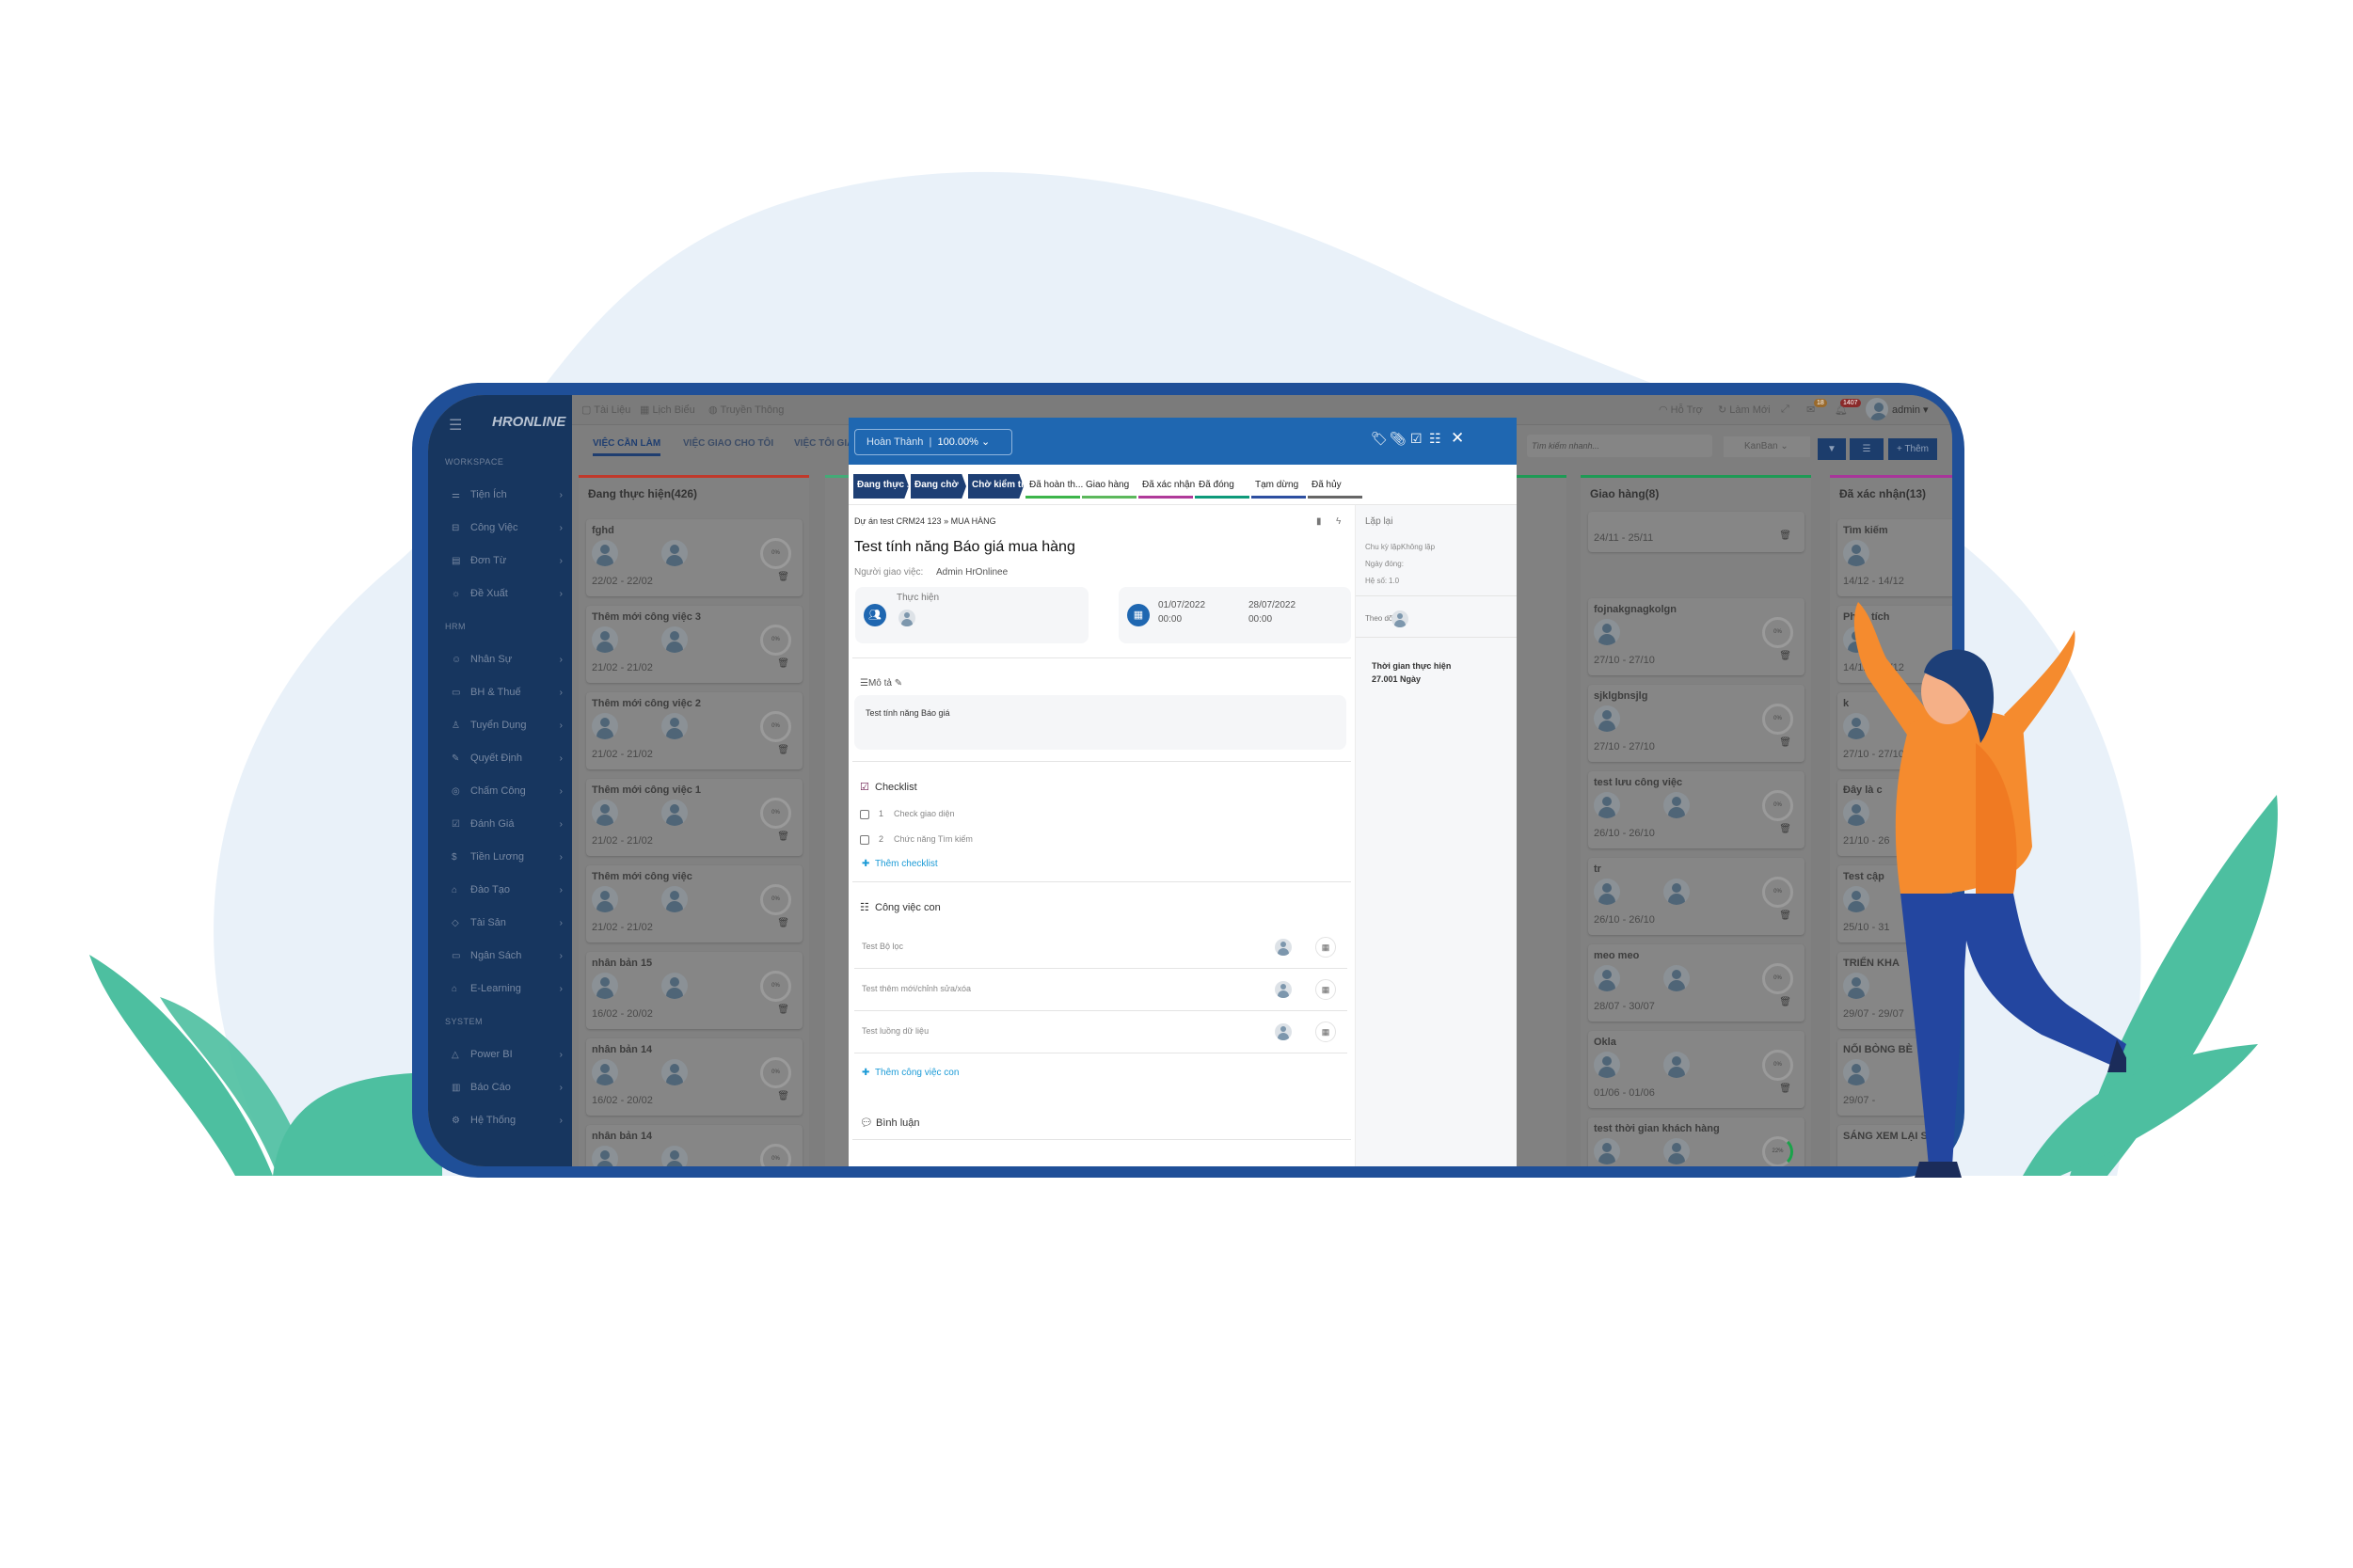 The width and height of the screenshot is (2353, 1568). What do you see at coordinates (1910, 410) in the screenshot?
I see `user-menu: admin ▾` at bounding box center [1910, 410].